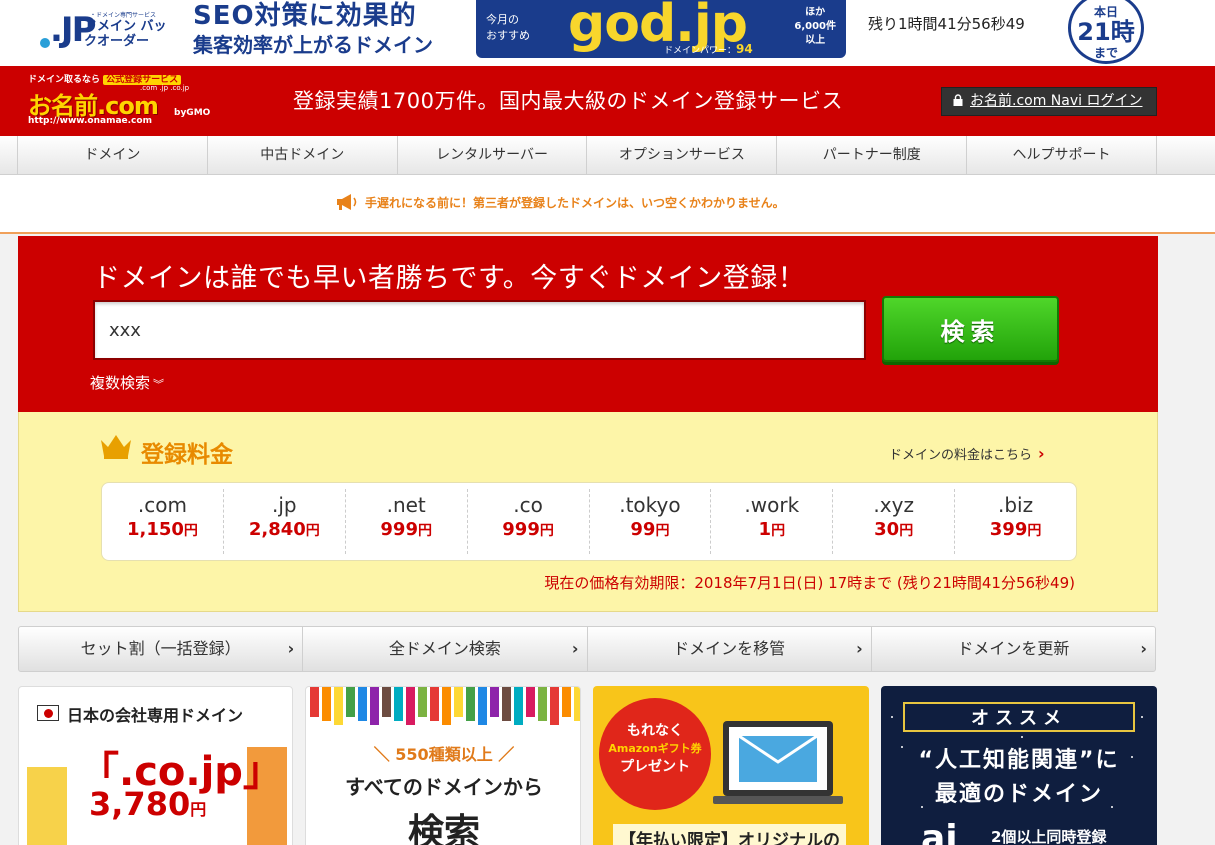  I want to click on today-line2: 21時, so click(1106, 32).